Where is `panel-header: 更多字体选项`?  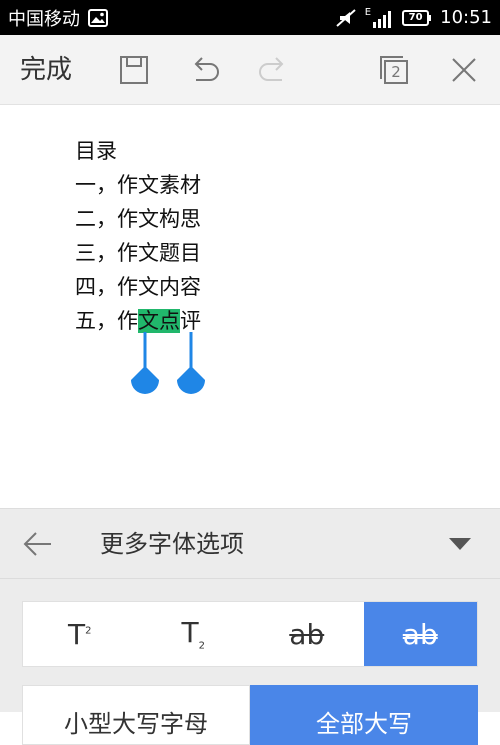 panel-header: 更多字体选项 is located at coordinates (250, 544).